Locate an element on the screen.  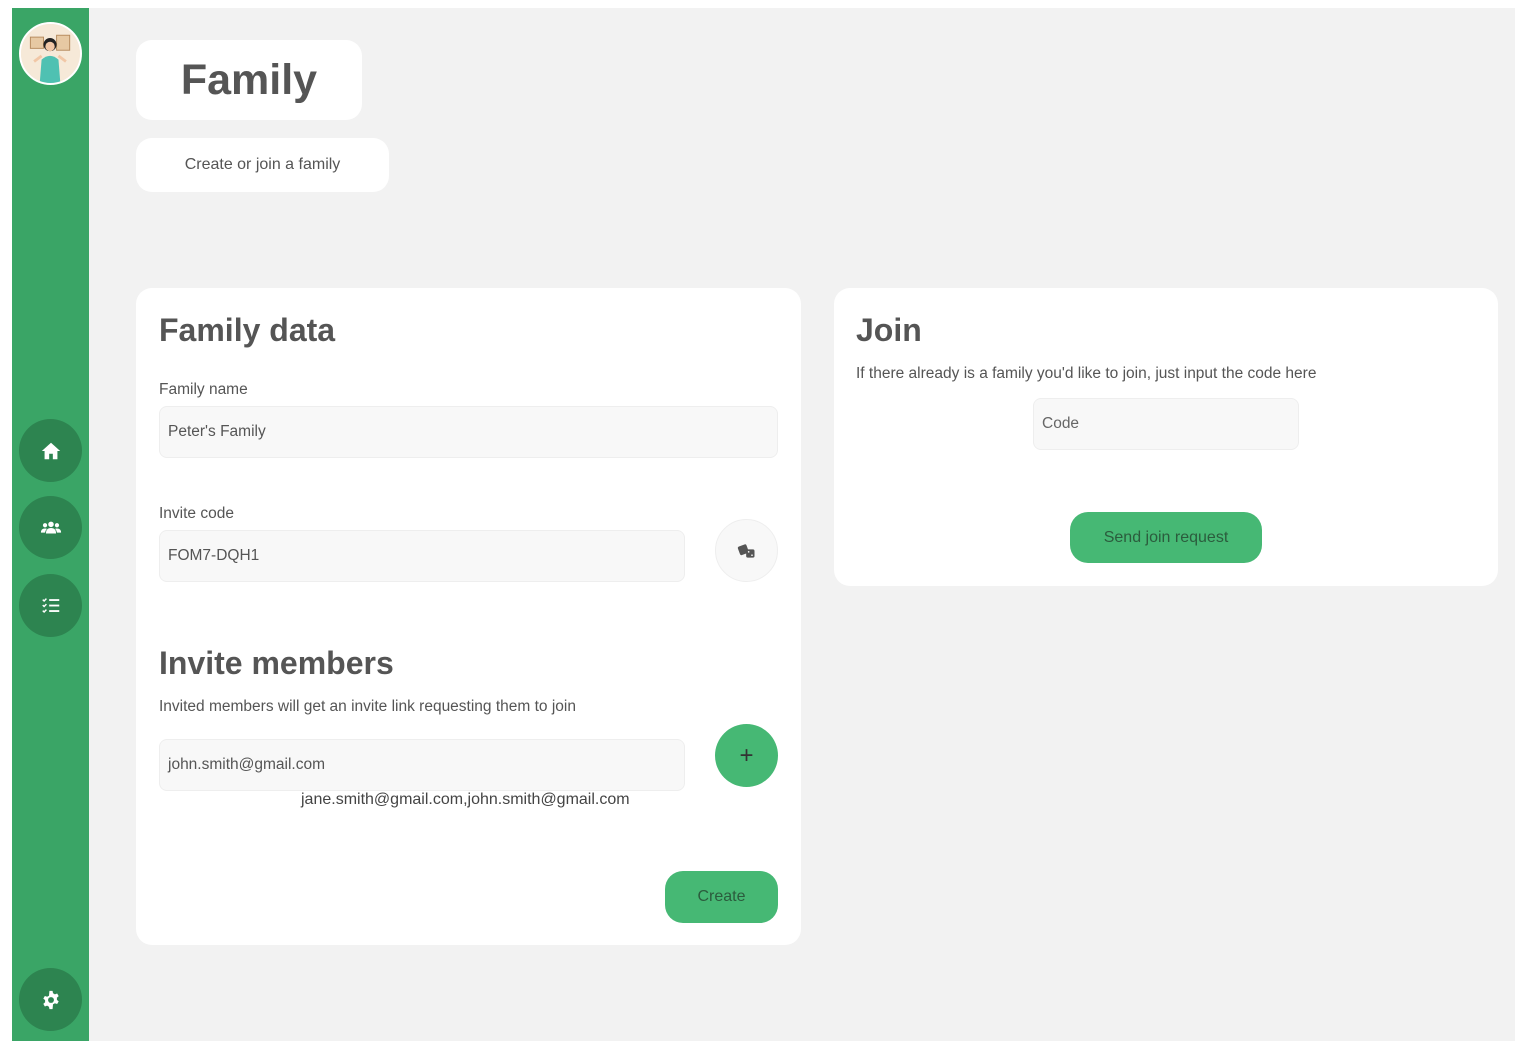
dice-icon is located at coordinates (745, 550).